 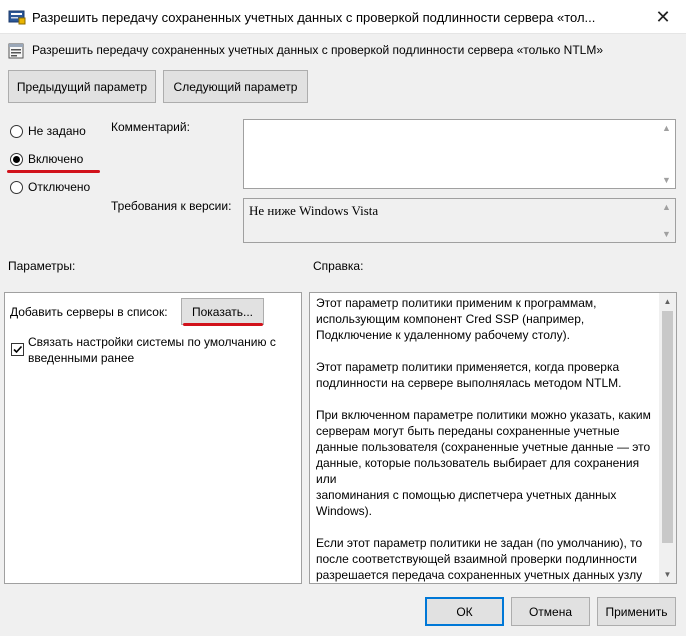 I want to click on radio-circle-checked, so click(x=16, y=159).